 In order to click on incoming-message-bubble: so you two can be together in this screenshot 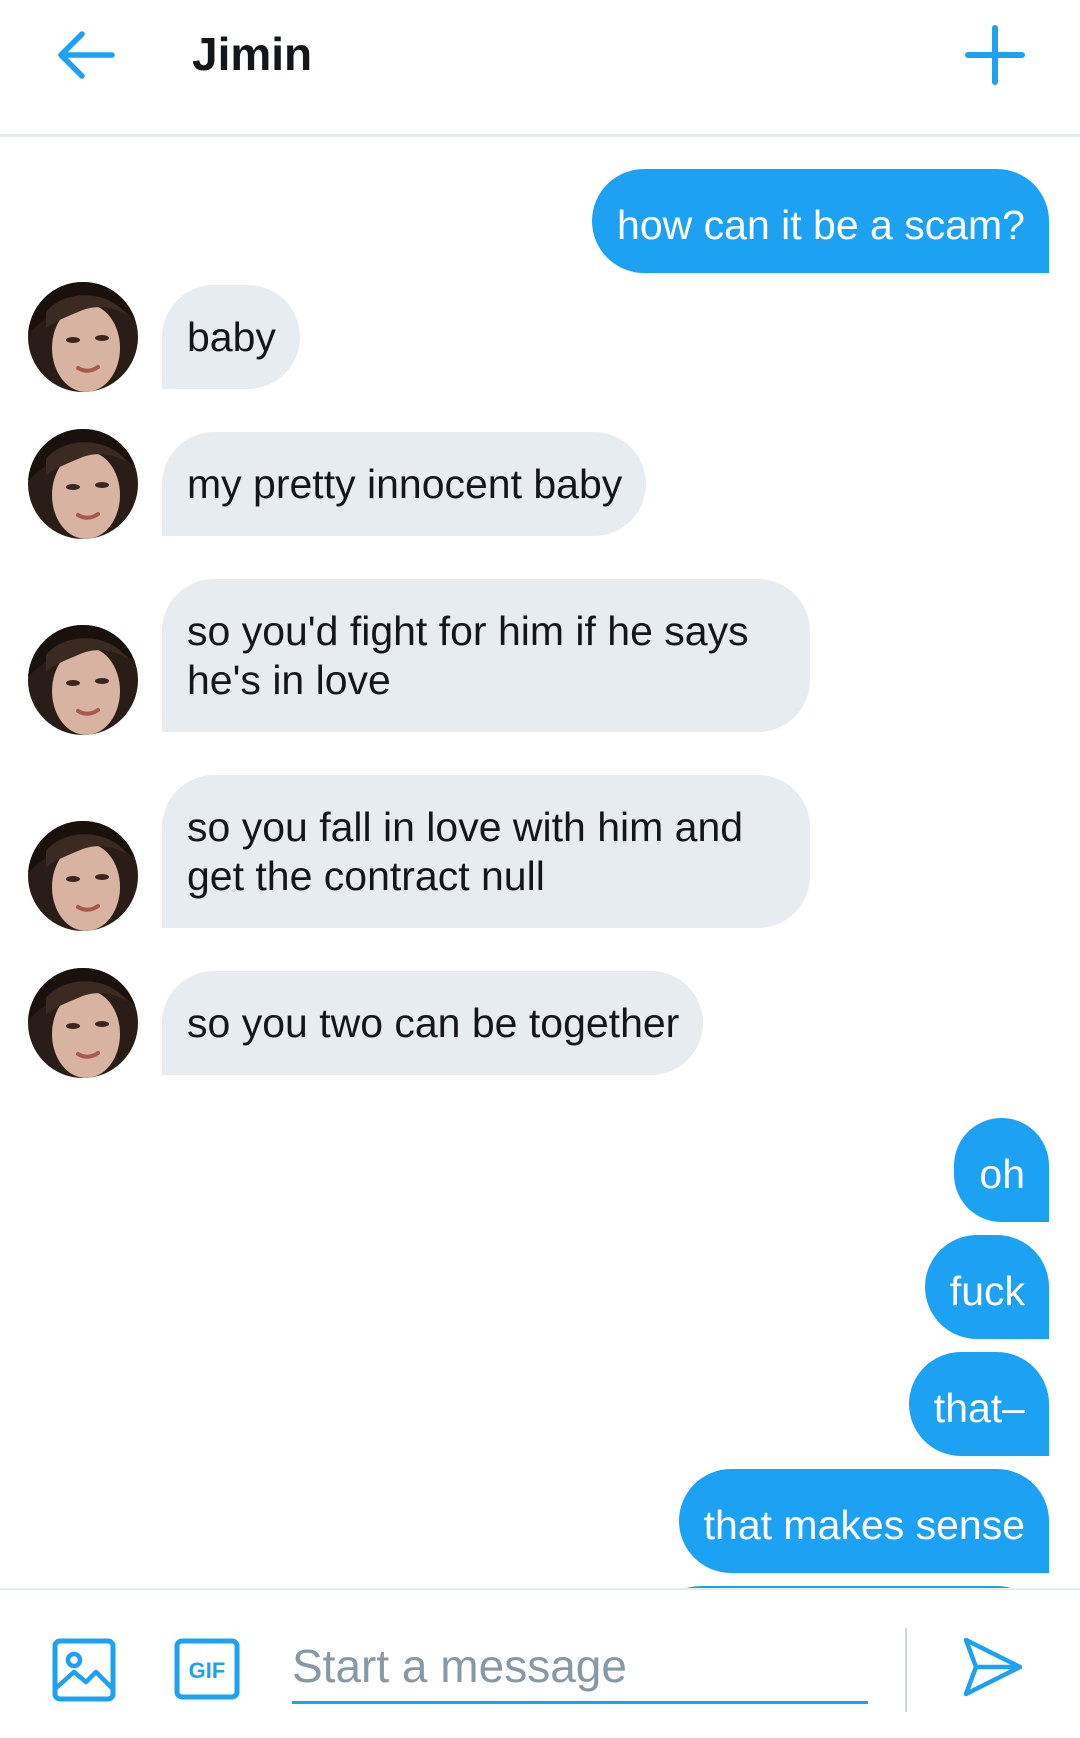, I will do `click(433, 1023)`.